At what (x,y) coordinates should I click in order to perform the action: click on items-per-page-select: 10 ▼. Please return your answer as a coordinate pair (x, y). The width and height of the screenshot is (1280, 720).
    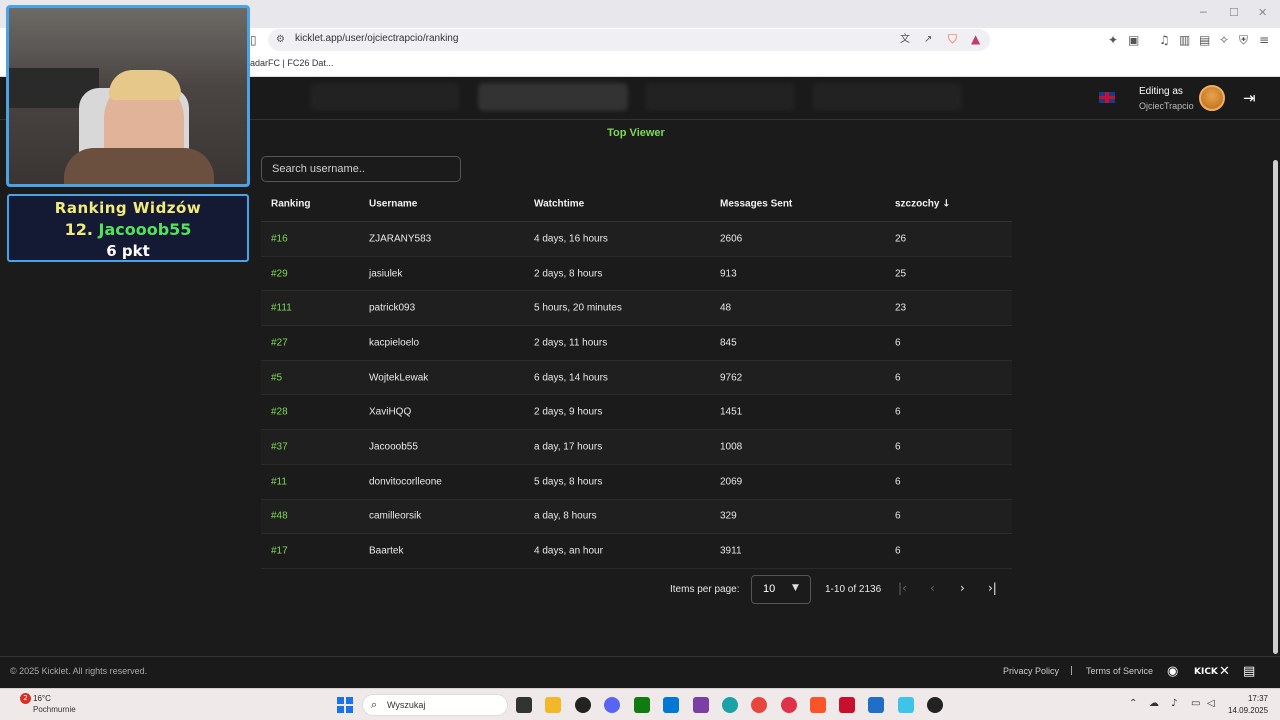
    Looking at the image, I should click on (781, 589).